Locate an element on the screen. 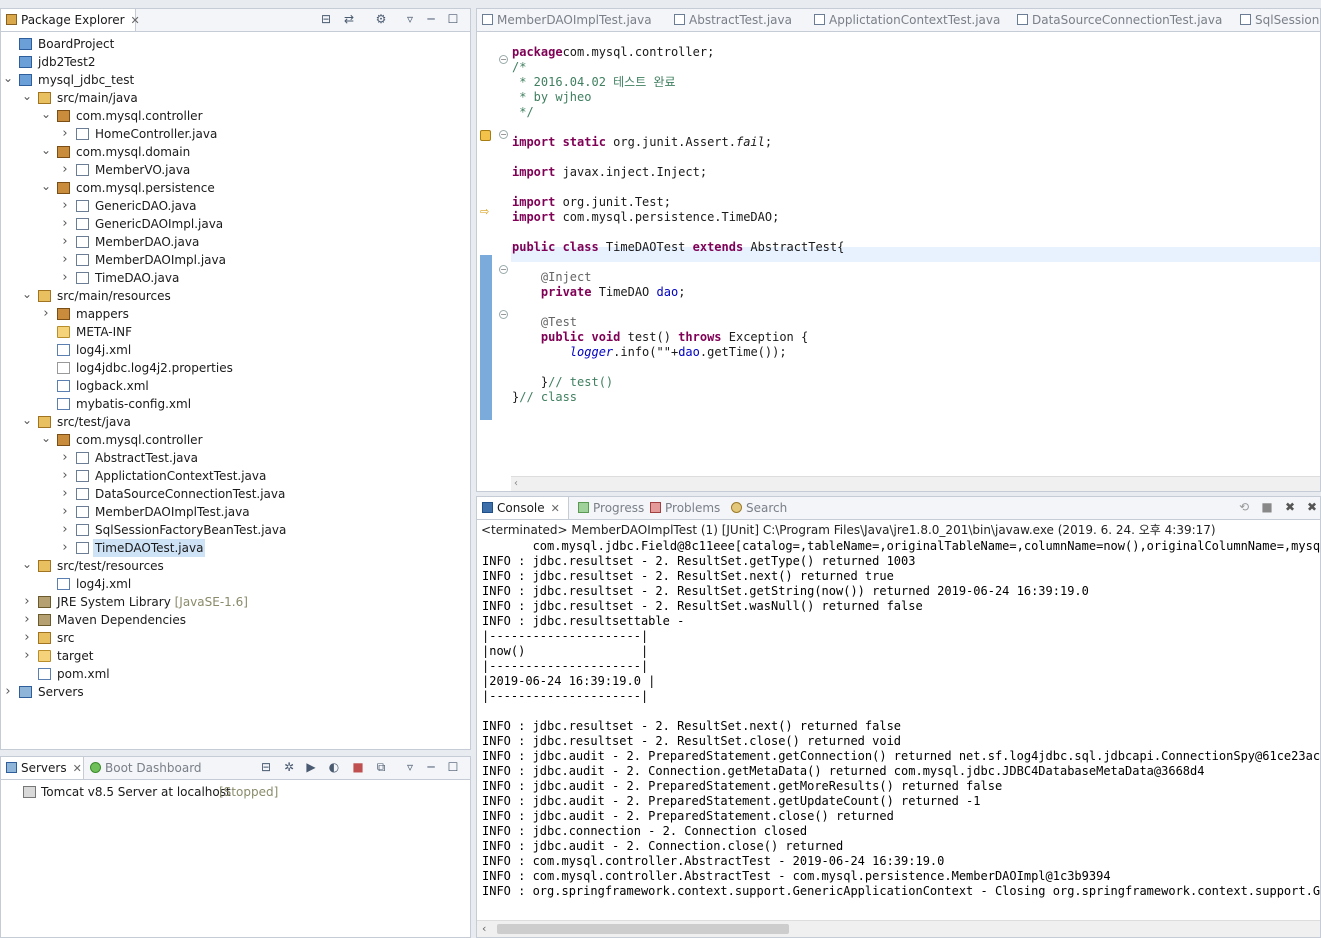 This screenshot has height=938, width=1321. stop-server-icon: ■ is located at coordinates (358, 767).